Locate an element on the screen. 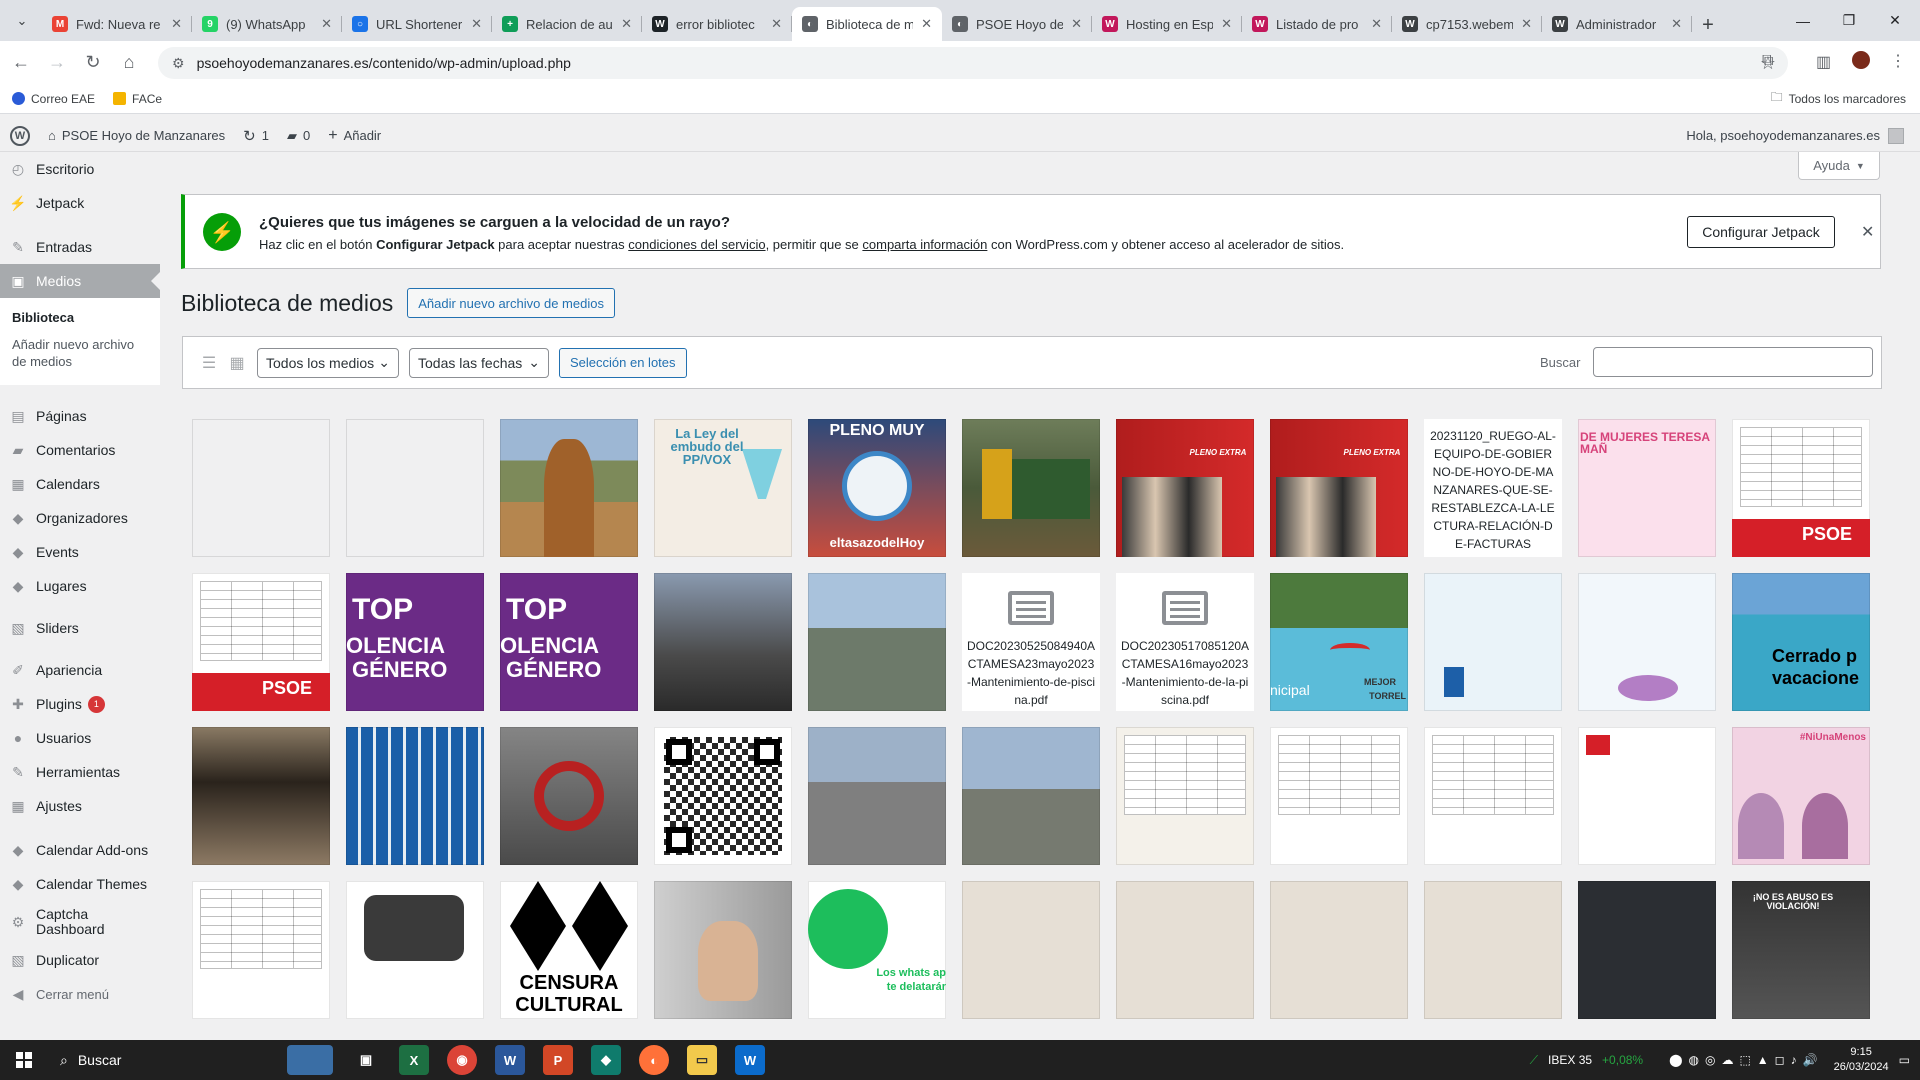 This screenshot has height=1080, width=1920. sidebar-item-duplicator: ▧ Duplicator is located at coordinates (80, 960).